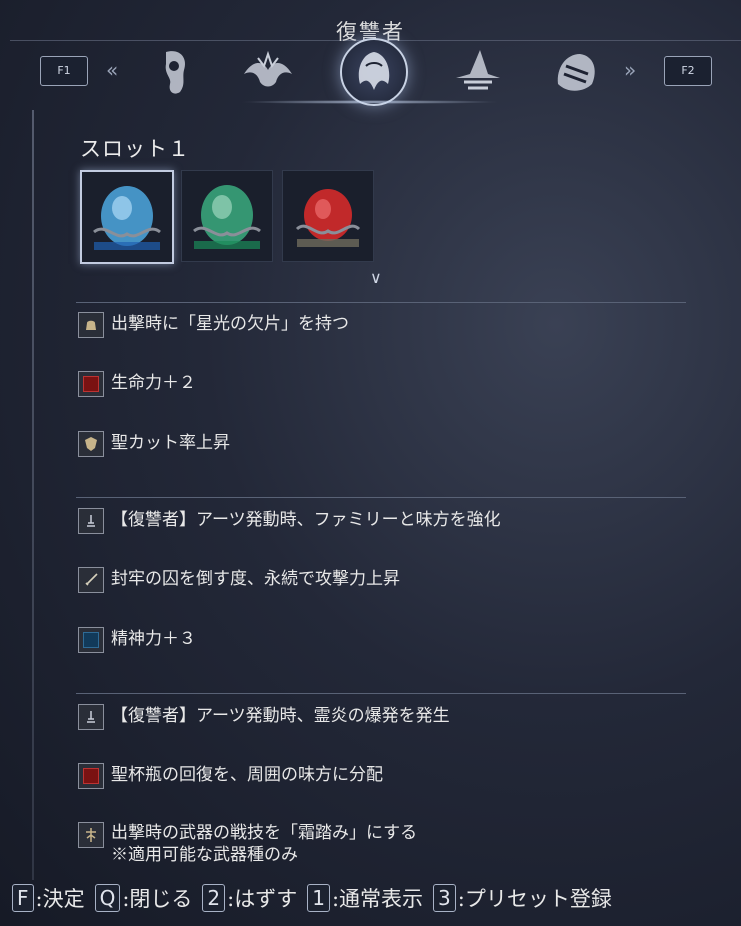 The width and height of the screenshot is (741, 926). Describe the element at coordinates (60, 899) in the screenshot. I see `confirm-label: :決定` at that location.